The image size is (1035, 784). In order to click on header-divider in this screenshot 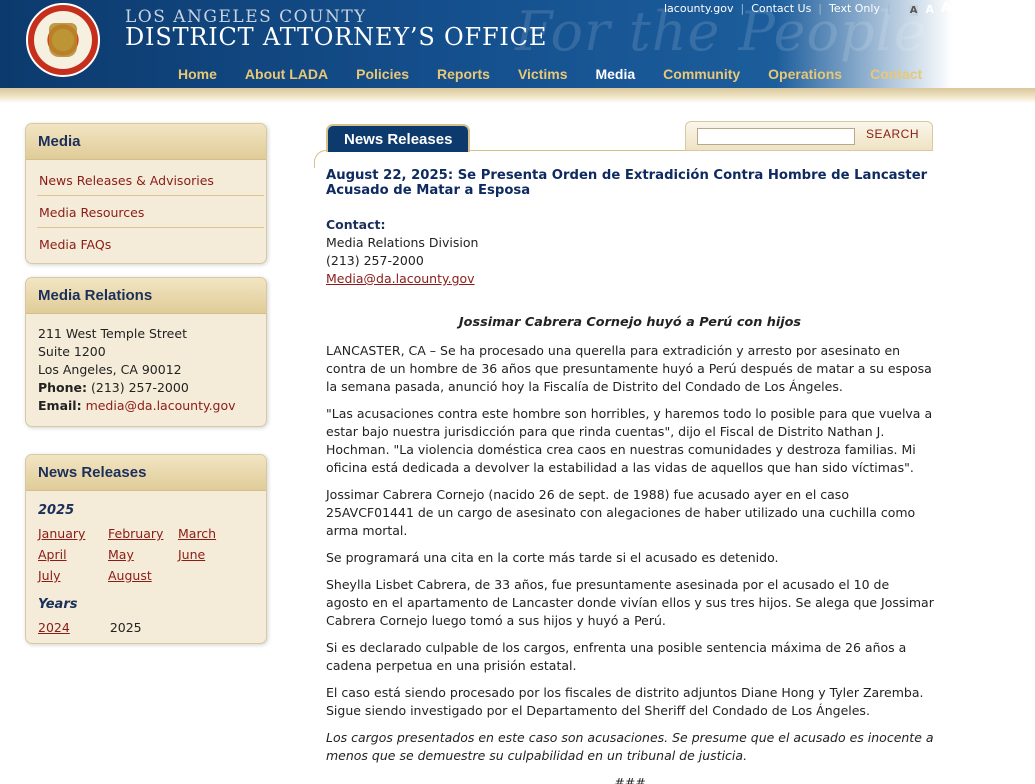, I will do `click(517, 95)`.